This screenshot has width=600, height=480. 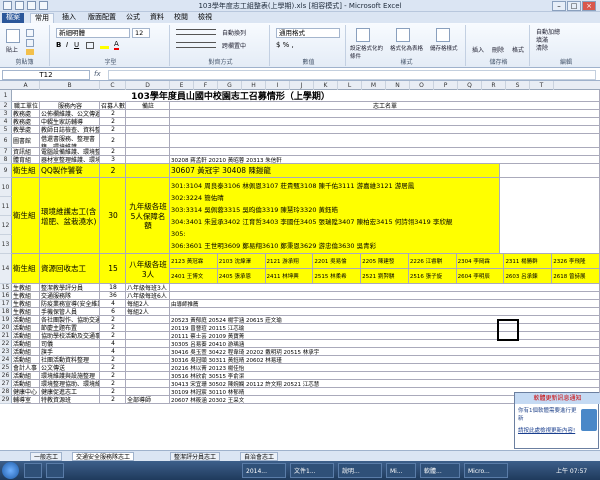 I want to click on volunteer-names-cell: 30516 林欣俞 30515 李俞潔, so click(x=385, y=376).